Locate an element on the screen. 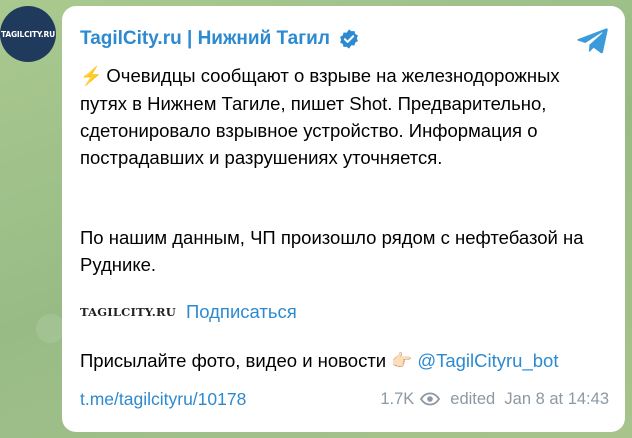 The height and width of the screenshot is (438, 632). channel-avatar: TAGILCITY.RU is located at coordinates (28, 34).